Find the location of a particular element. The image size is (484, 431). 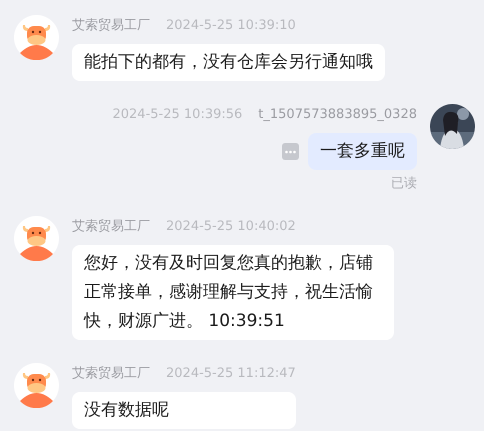

read-status: 已读 is located at coordinates (404, 183).